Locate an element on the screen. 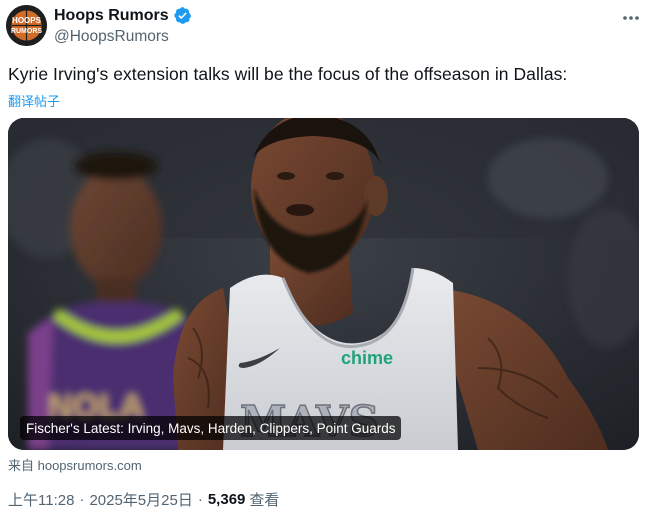 The width and height of the screenshot is (661, 513). translate-post-link: 翻译帖子 is located at coordinates (34, 100).